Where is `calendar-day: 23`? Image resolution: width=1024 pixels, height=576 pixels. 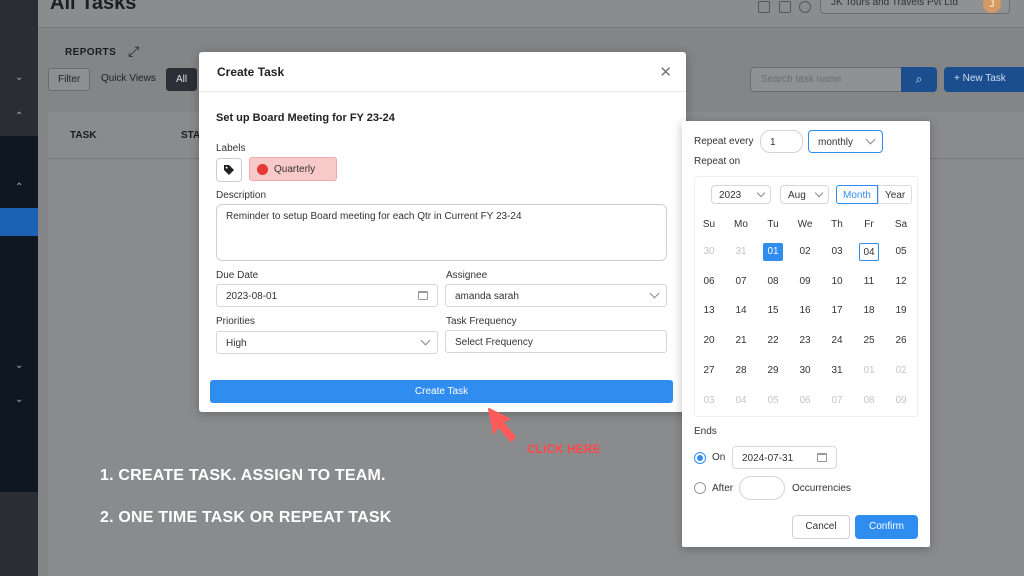 calendar-day: 23 is located at coordinates (805, 341).